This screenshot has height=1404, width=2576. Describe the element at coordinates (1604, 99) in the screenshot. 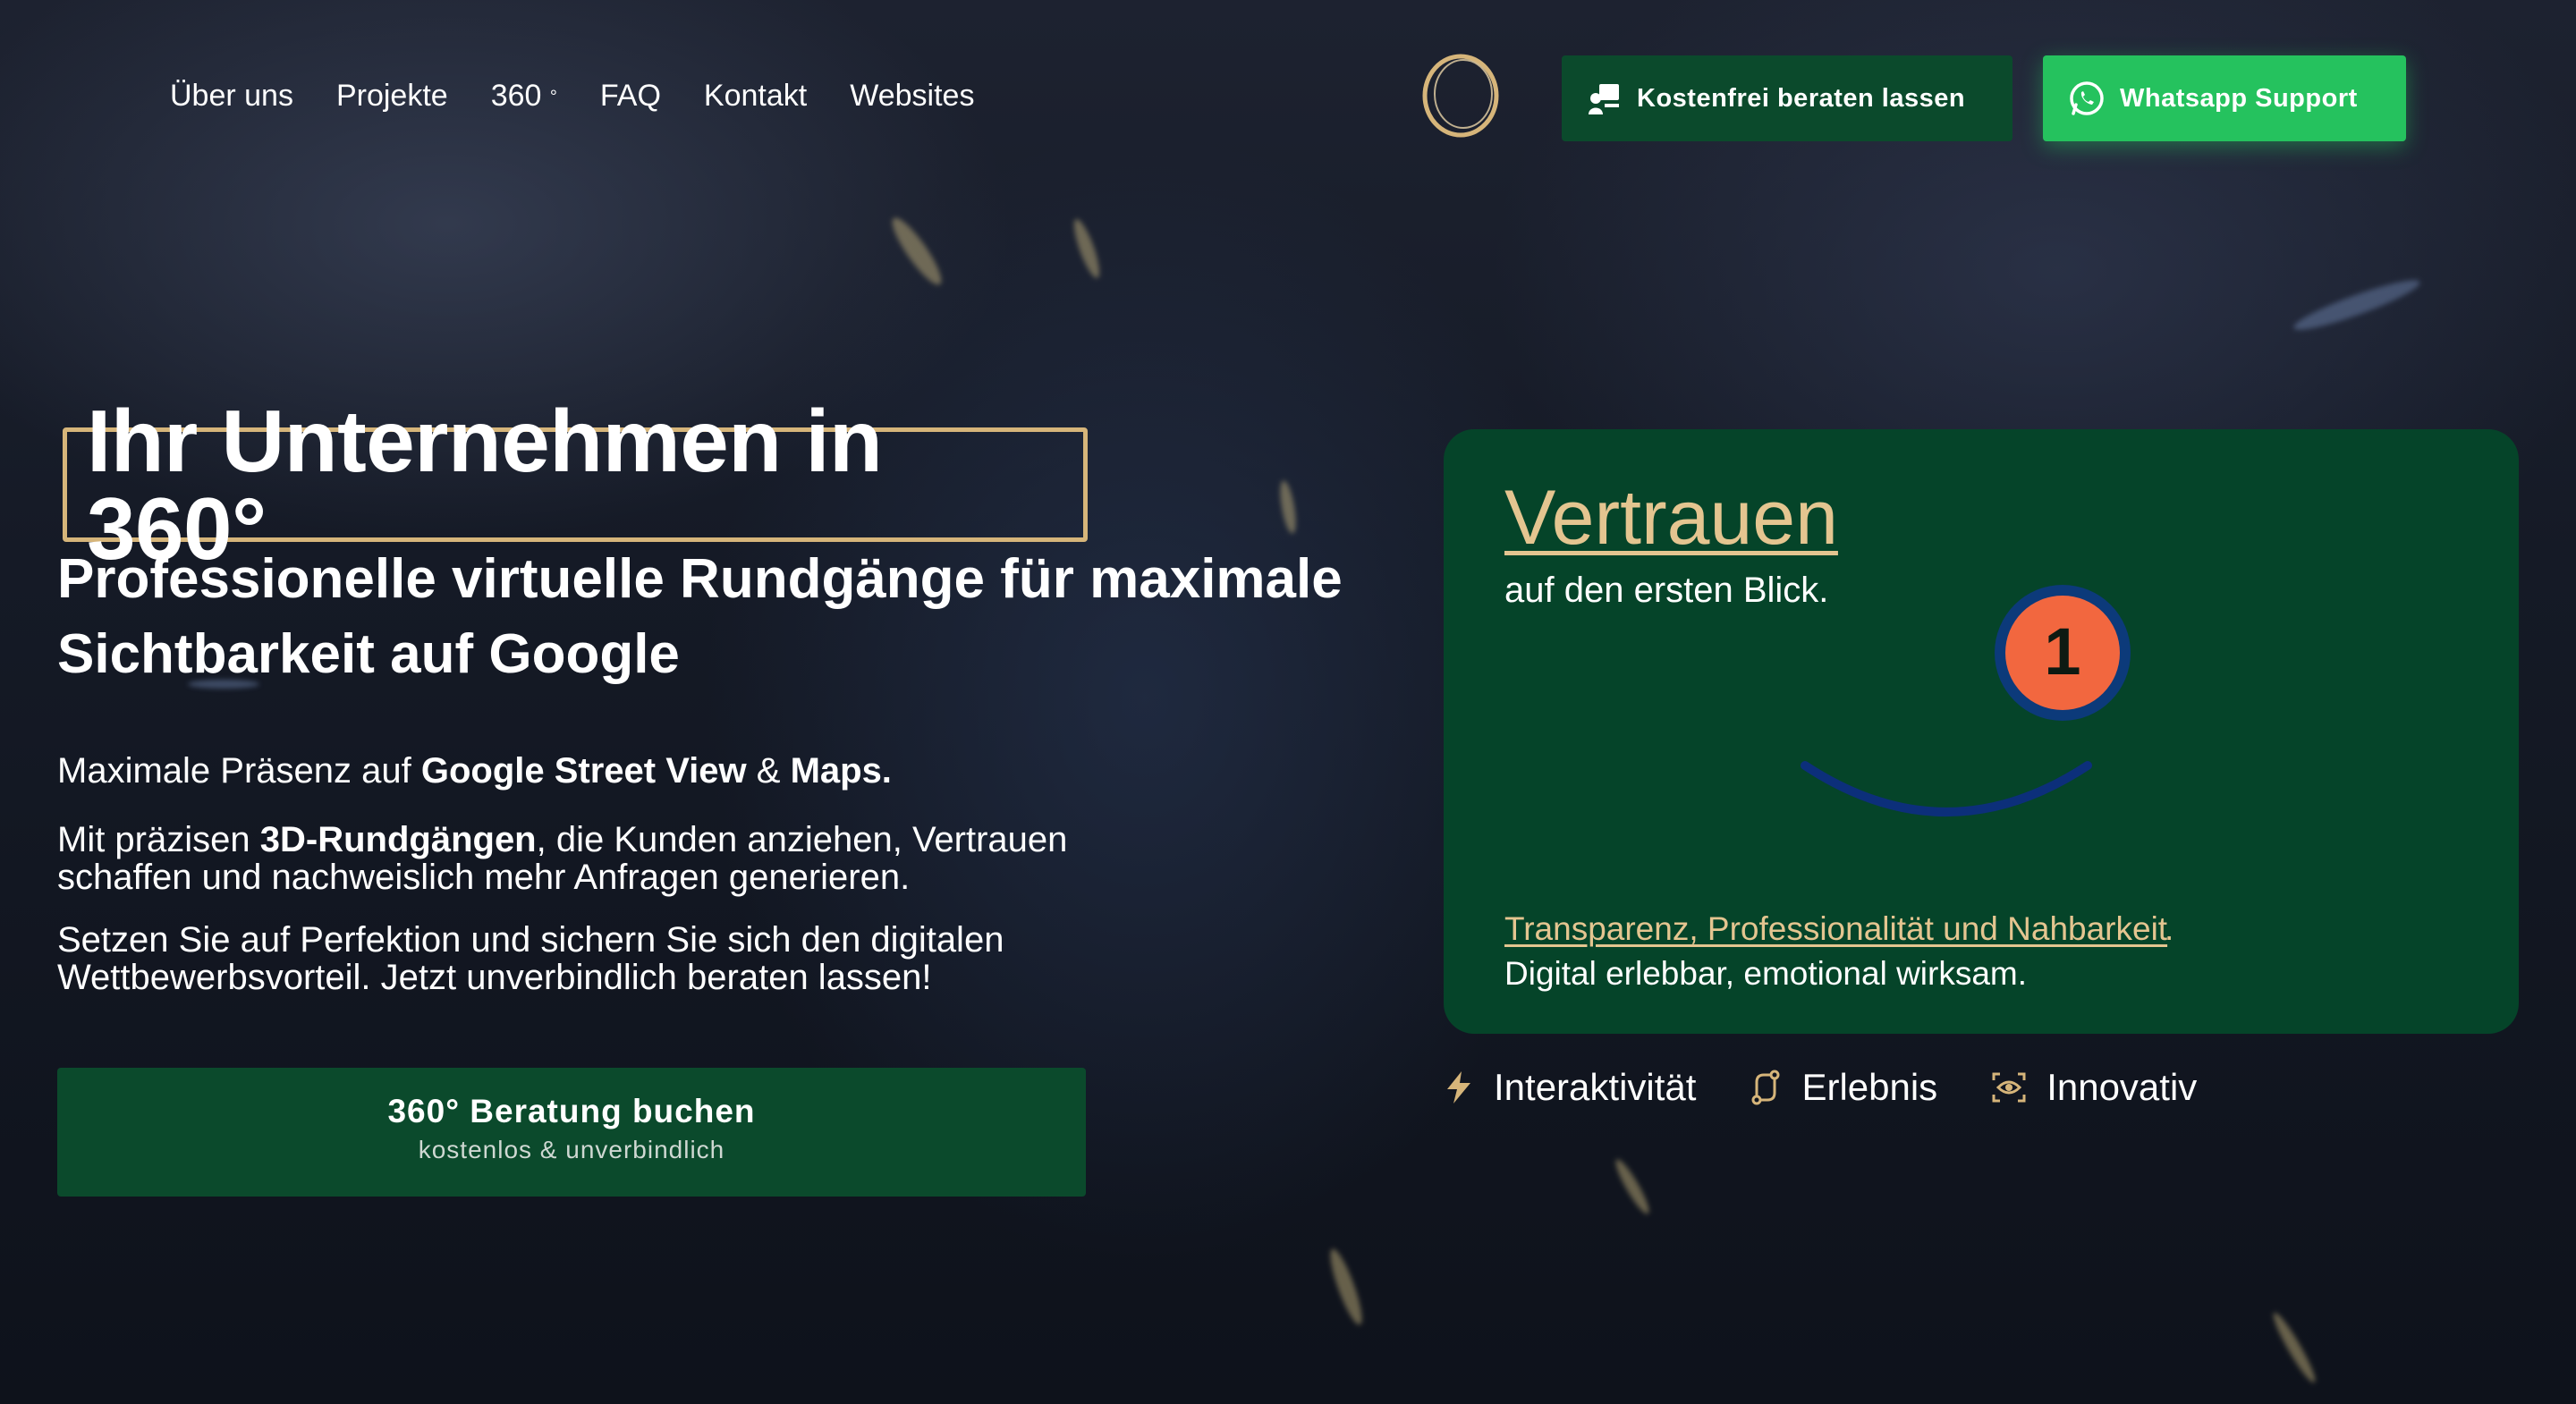

I see `consultant-icon` at that location.